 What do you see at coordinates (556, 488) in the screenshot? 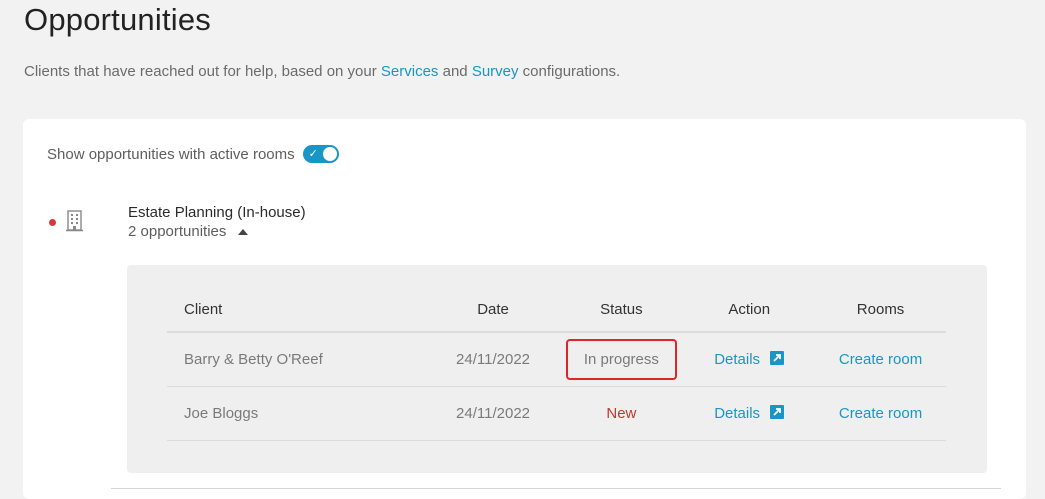
I see `section-divider` at bounding box center [556, 488].